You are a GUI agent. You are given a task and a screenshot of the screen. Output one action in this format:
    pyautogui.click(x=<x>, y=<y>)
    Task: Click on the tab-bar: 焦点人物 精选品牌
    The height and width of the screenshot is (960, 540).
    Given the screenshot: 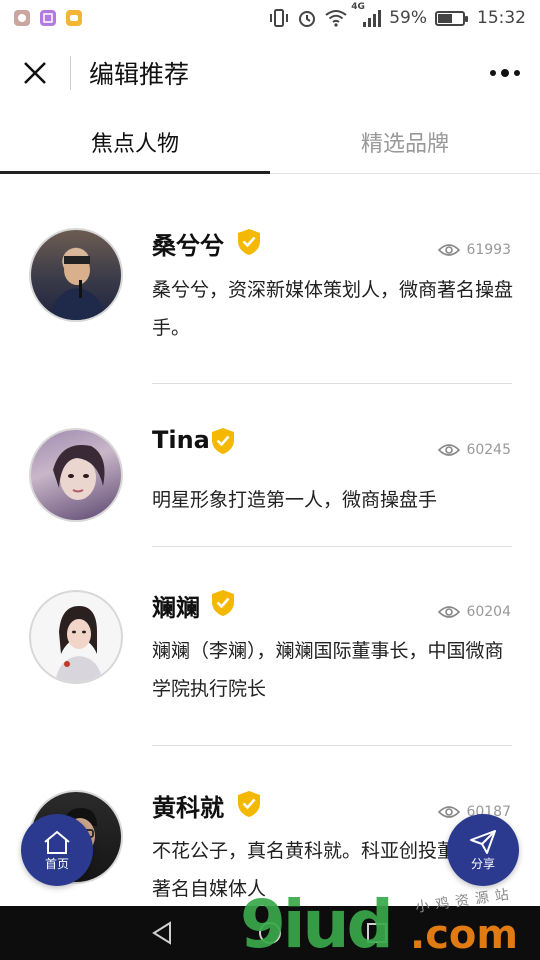 What is the action you would take?
    pyautogui.click(x=270, y=142)
    